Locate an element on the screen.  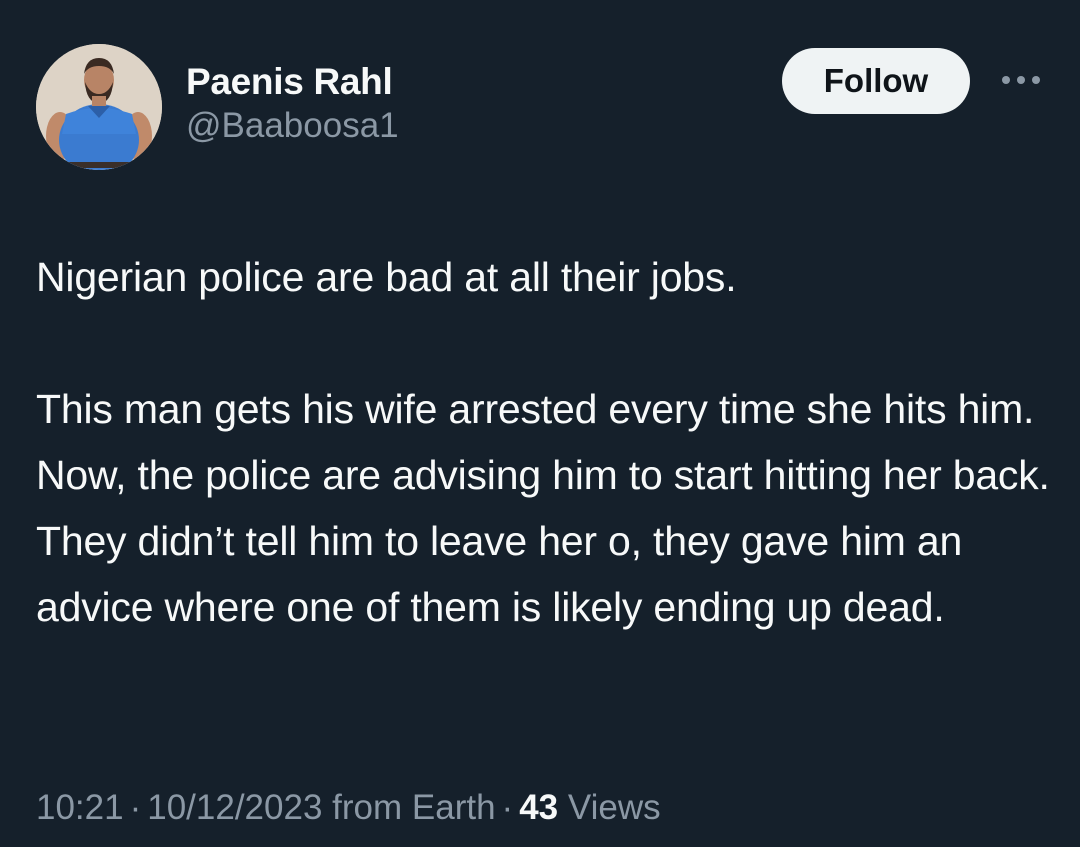
avatar is located at coordinates (99, 107).